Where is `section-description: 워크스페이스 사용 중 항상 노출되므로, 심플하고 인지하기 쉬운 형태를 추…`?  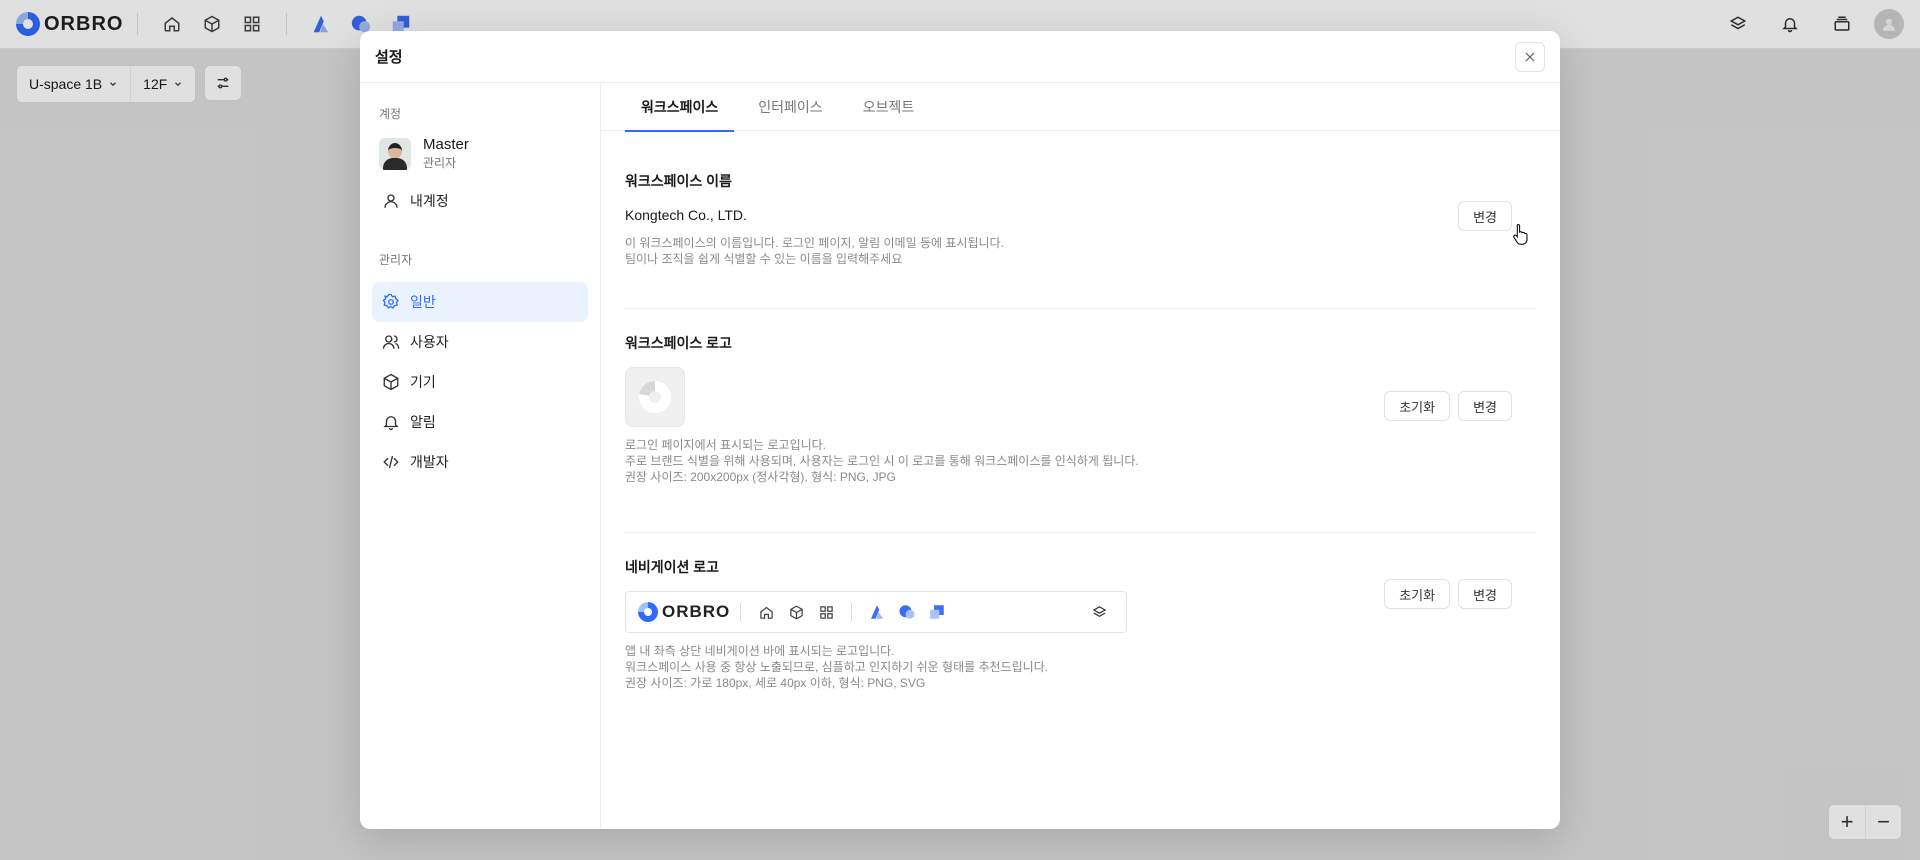
section-description: 워크스페이스 사용 중 항상 노출되므로, 심플하고 인지하기 쉬운 형태를 추… is located at coordinates (837, 667).